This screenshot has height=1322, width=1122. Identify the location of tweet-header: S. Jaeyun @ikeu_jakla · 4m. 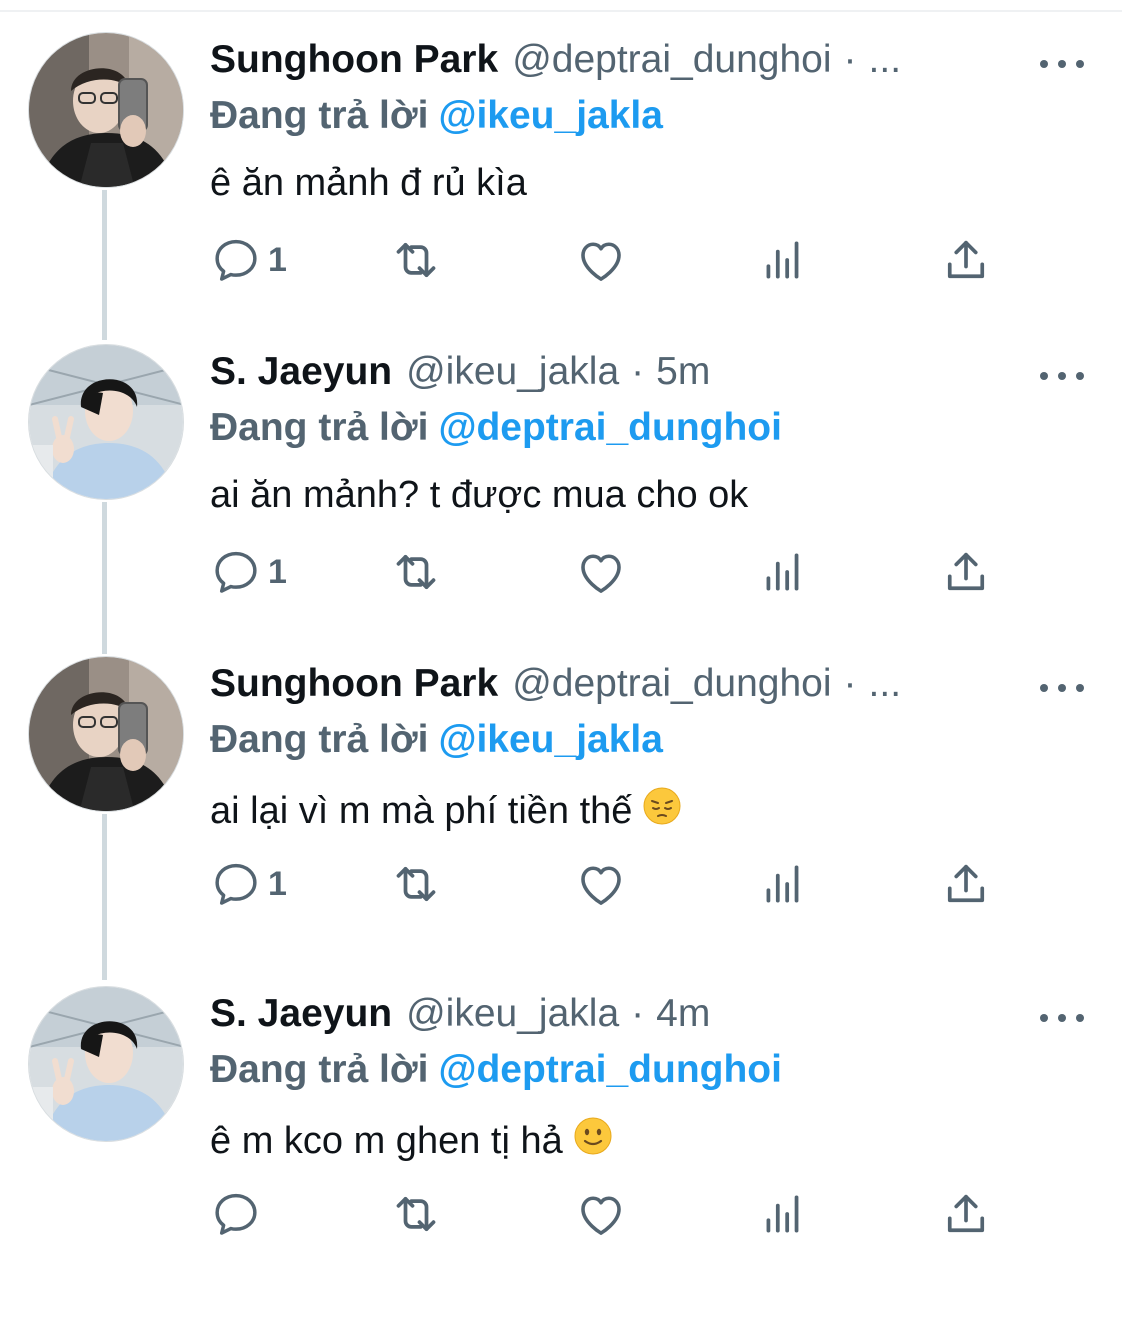
(460, 1018).